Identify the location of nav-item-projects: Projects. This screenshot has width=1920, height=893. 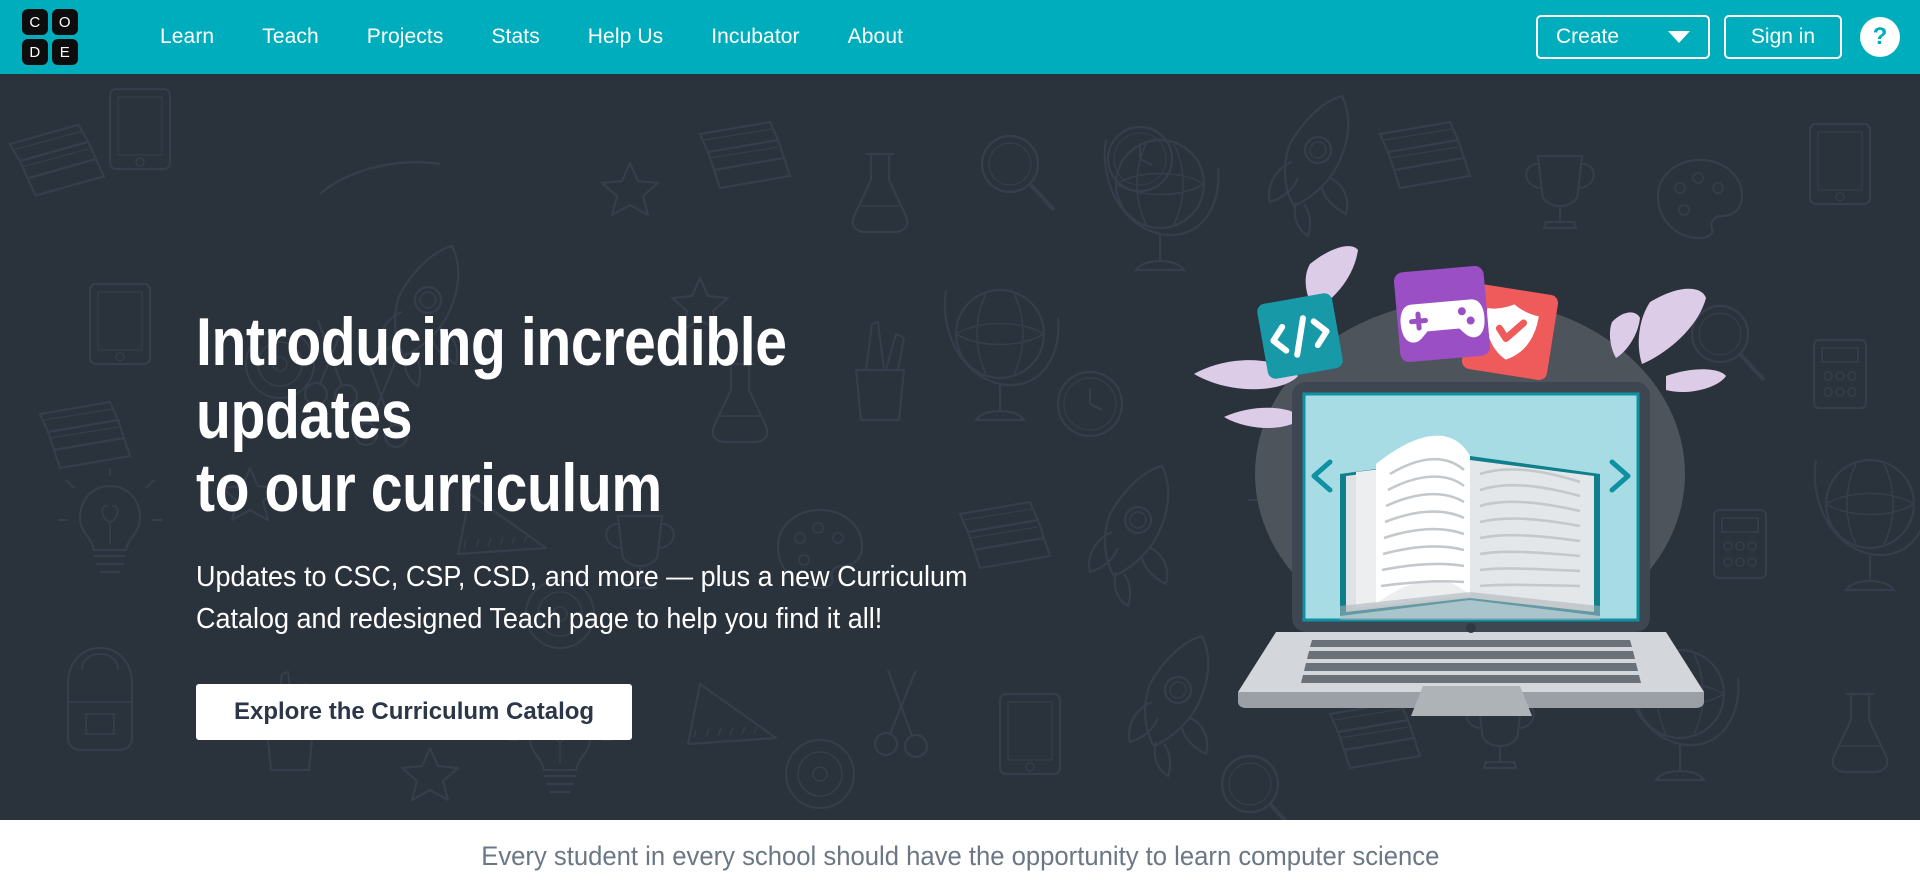
(405, 37).